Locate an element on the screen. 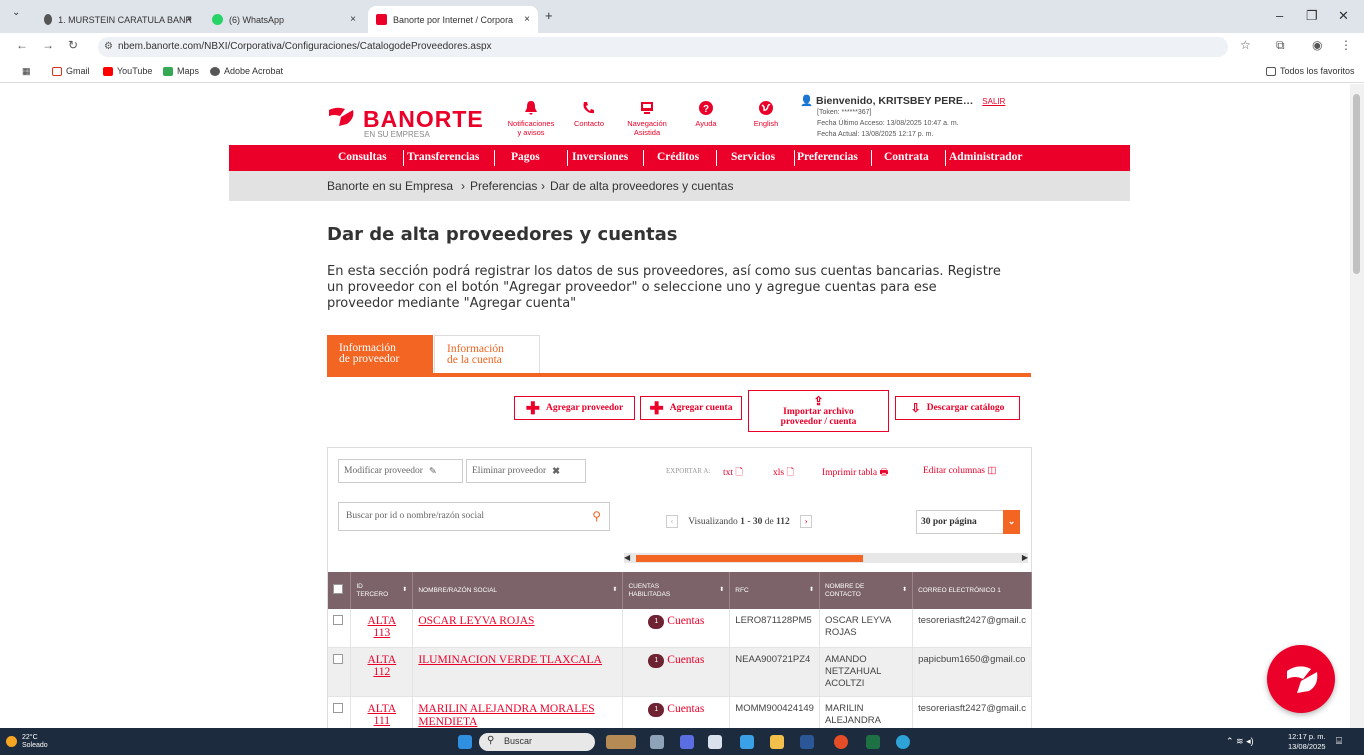  nav-inversiones: Inversiones is located at coordinates (600, 157).